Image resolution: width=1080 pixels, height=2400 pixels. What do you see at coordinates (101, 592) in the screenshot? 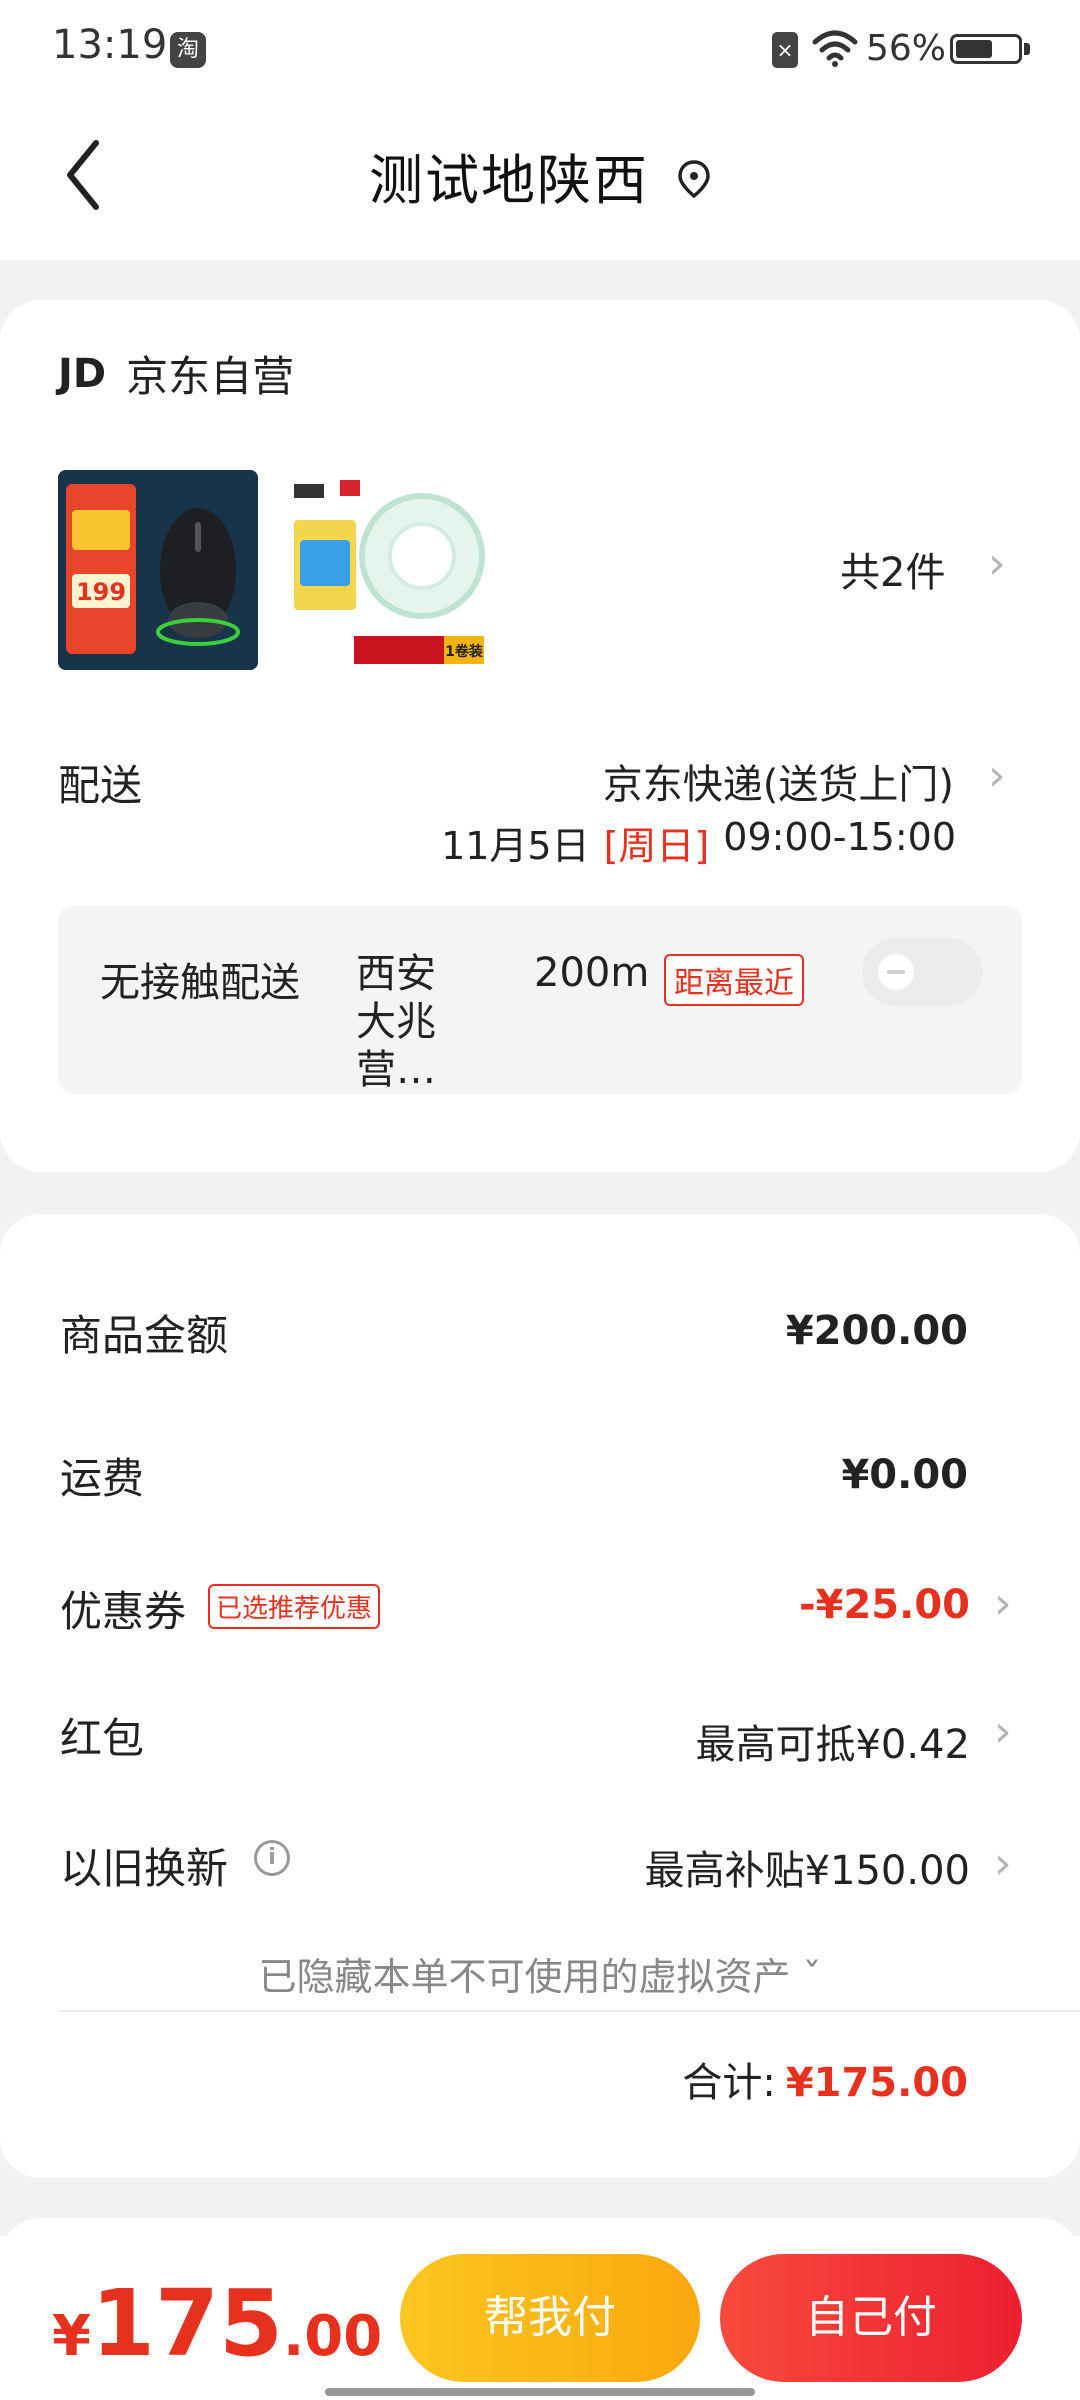
I see `mouse-price-tag: 199` at bounding box center [101, 592].